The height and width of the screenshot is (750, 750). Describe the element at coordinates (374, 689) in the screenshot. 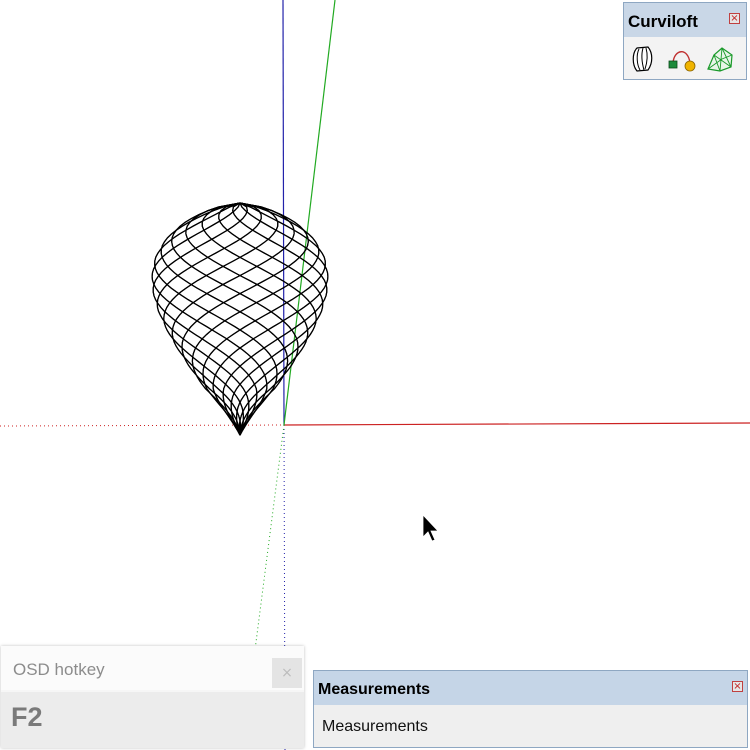

I see `measurements-title: Measurements` at that location.